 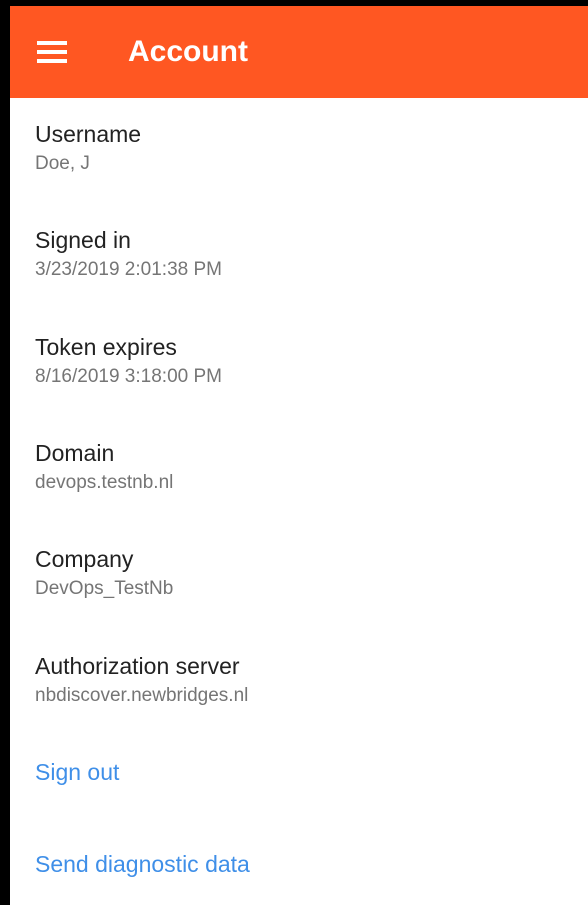 I want to click on field-username: Username Doe, J, so click(x=305, y=148).